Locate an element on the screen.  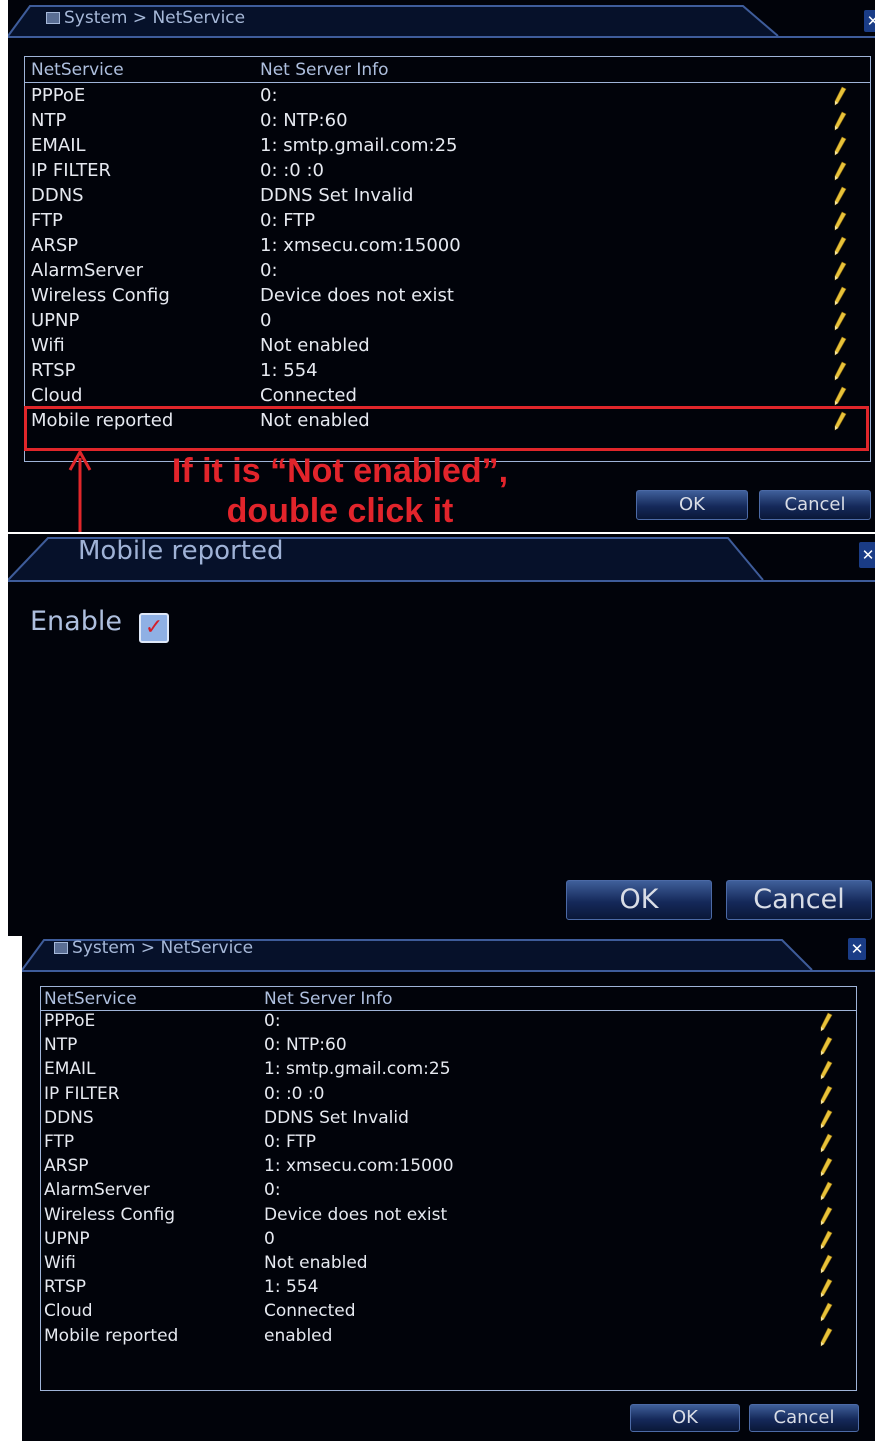
column-header-netservice: NetService is located at coordinates (90, 999).